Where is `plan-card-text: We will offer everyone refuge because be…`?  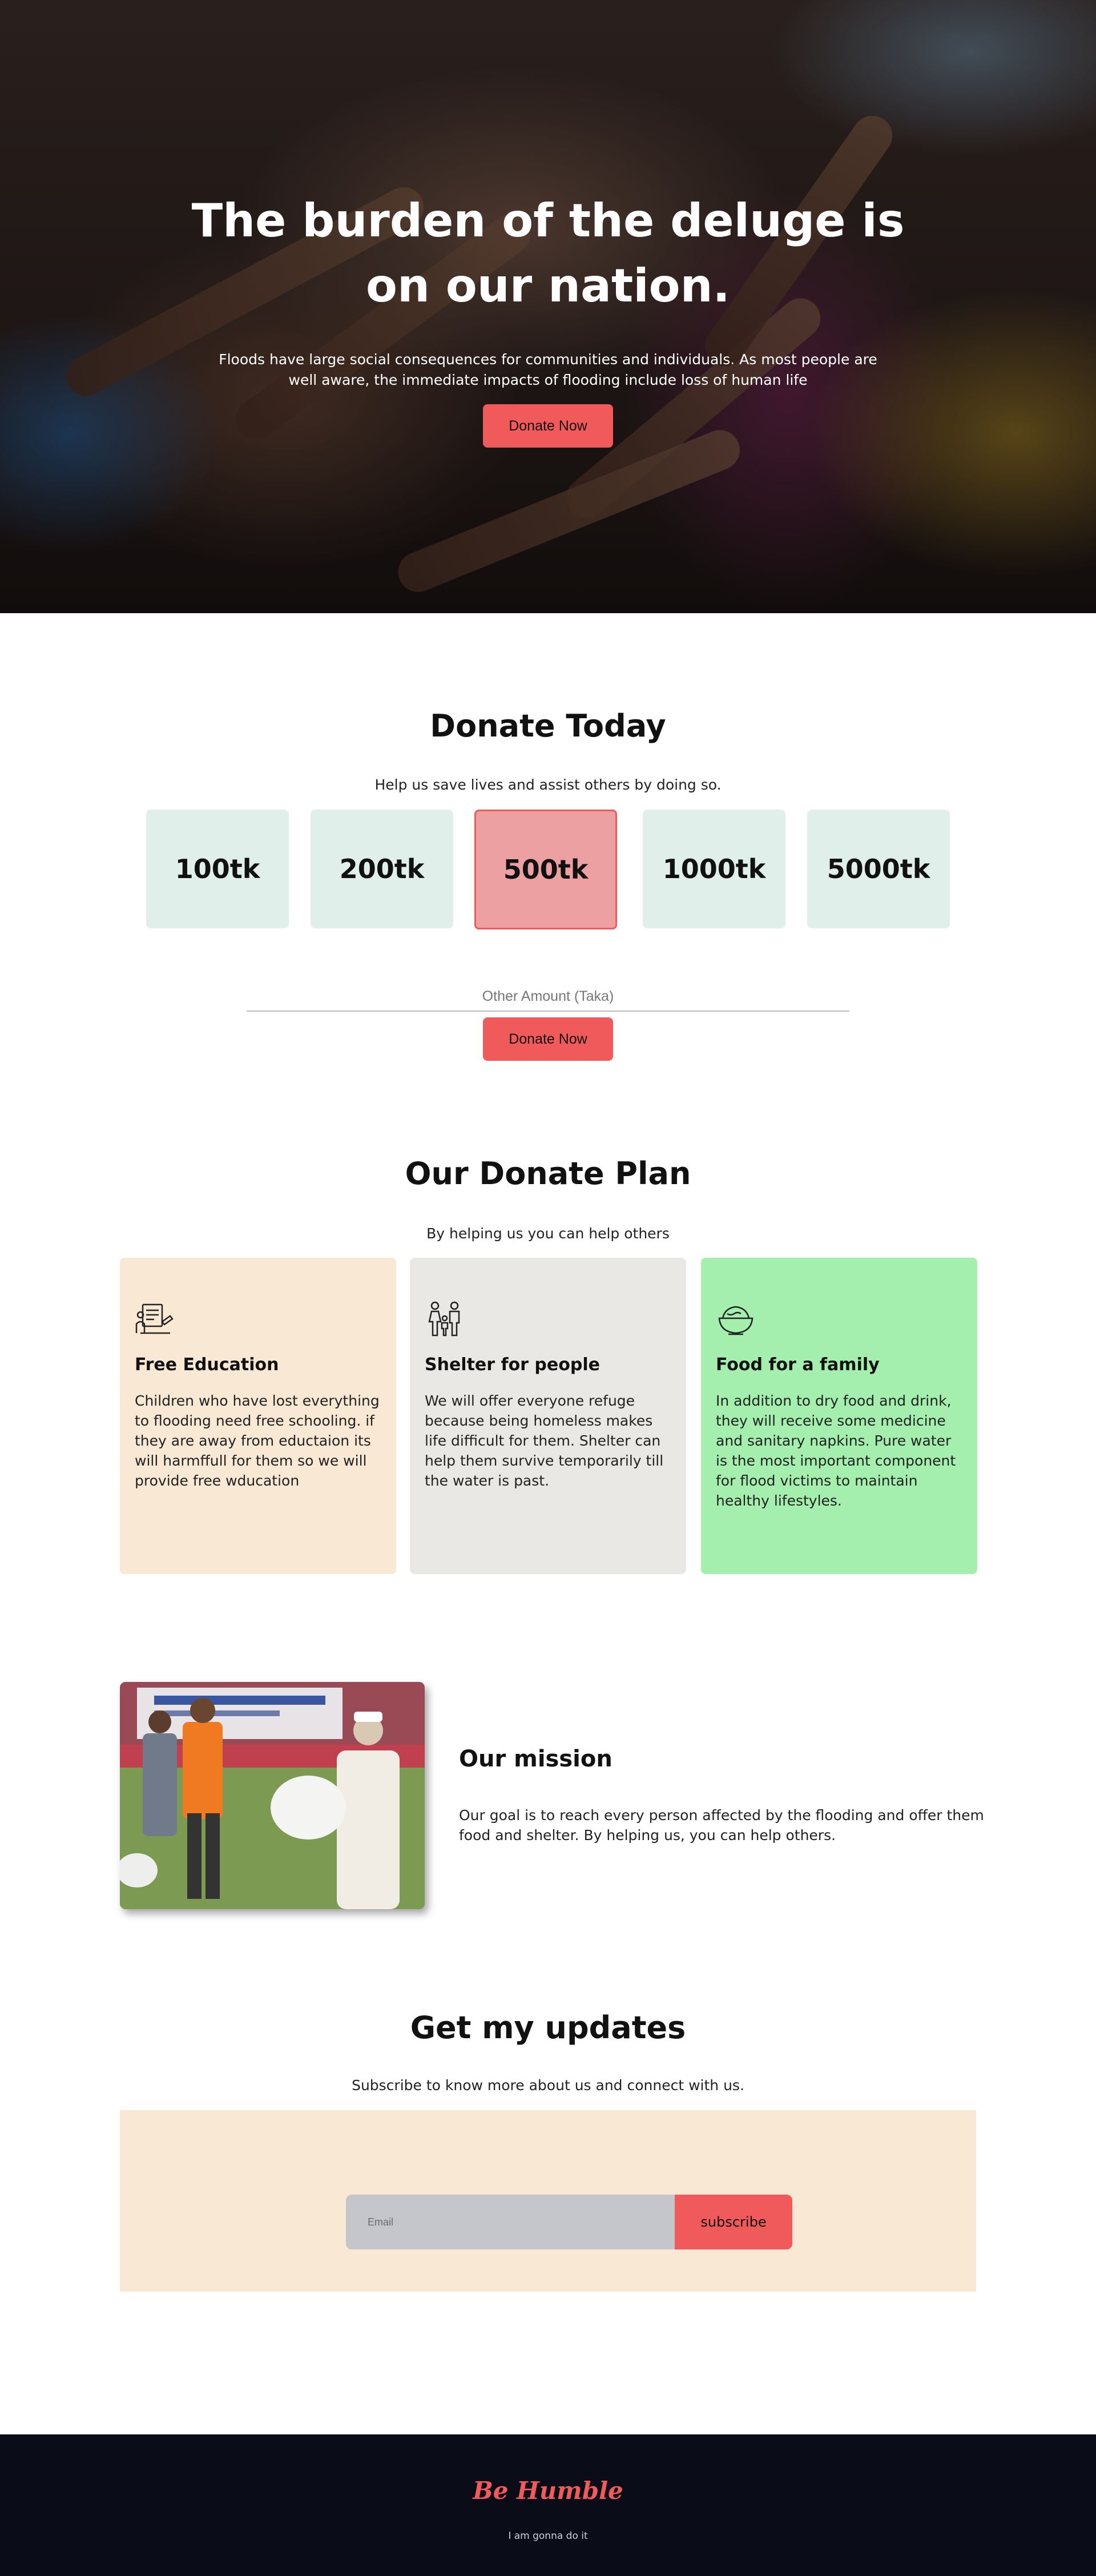
plan-card-text: We will offer everyone refuge because be… is located at coordinates (544, 1440).